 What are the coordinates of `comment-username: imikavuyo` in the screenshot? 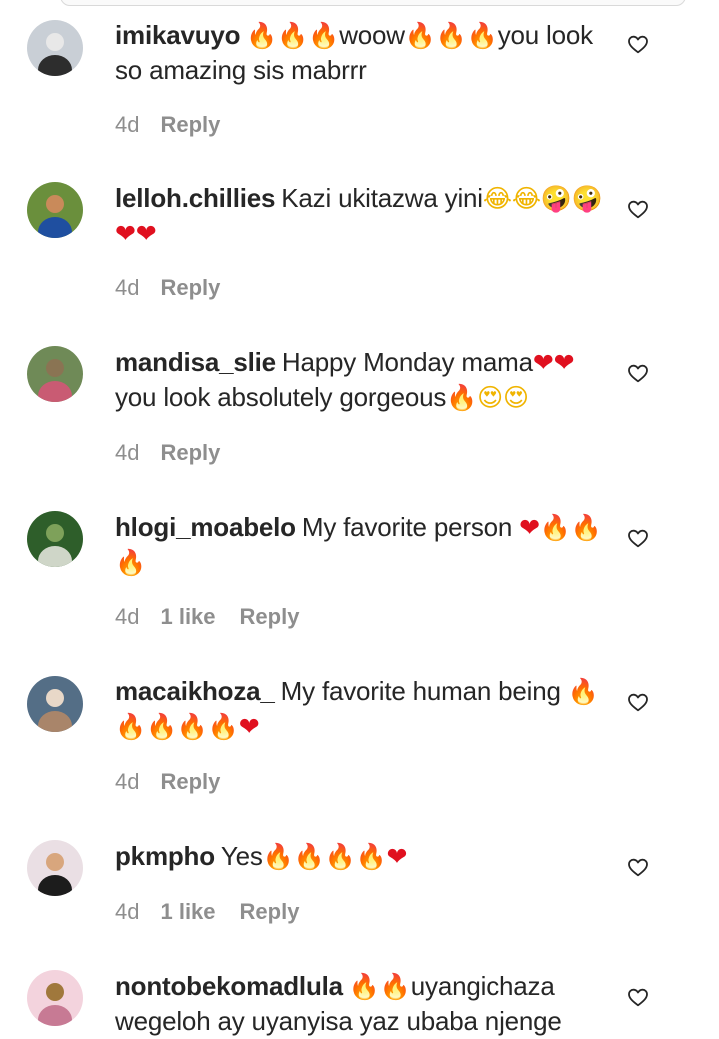 It's located at (178, 35).